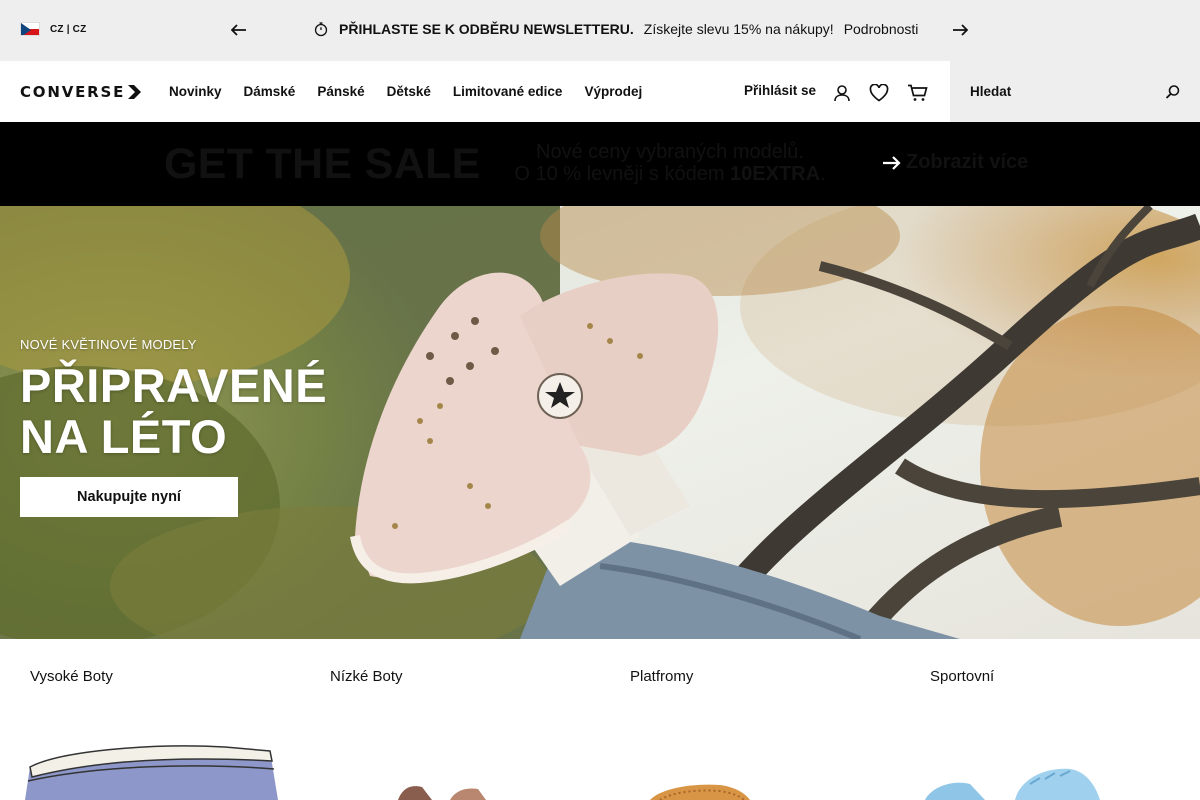 This screenshot has height=800, width=1200. Describe the element at coordinates (1050, 719) in the screenshot. I see `category-card-sport: Sportovní` at that location.